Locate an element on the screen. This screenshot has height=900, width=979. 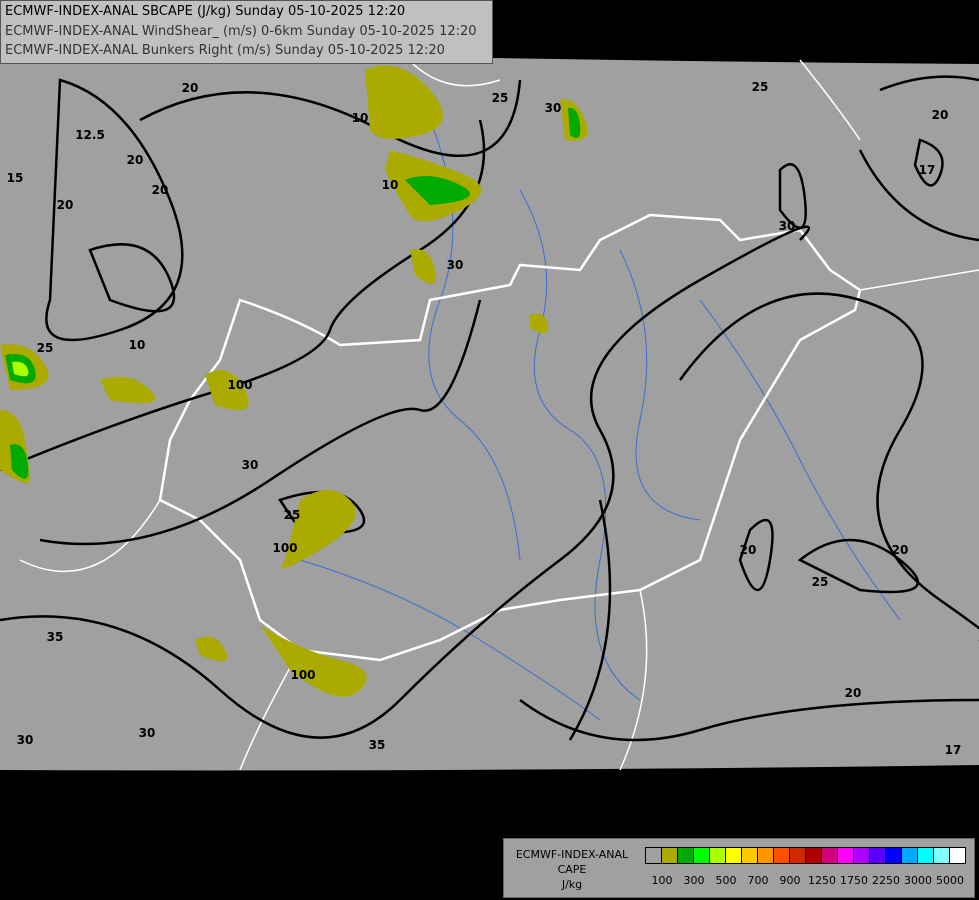
legend-tick-label: 3000 is located at coordinates (918, 880).